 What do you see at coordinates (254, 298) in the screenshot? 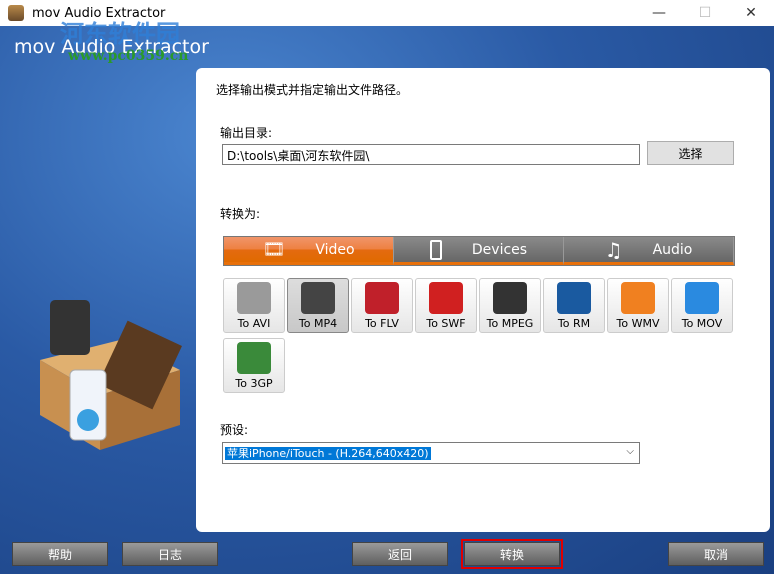
I see `avi-format-icon` at bounding box center [254, 298].